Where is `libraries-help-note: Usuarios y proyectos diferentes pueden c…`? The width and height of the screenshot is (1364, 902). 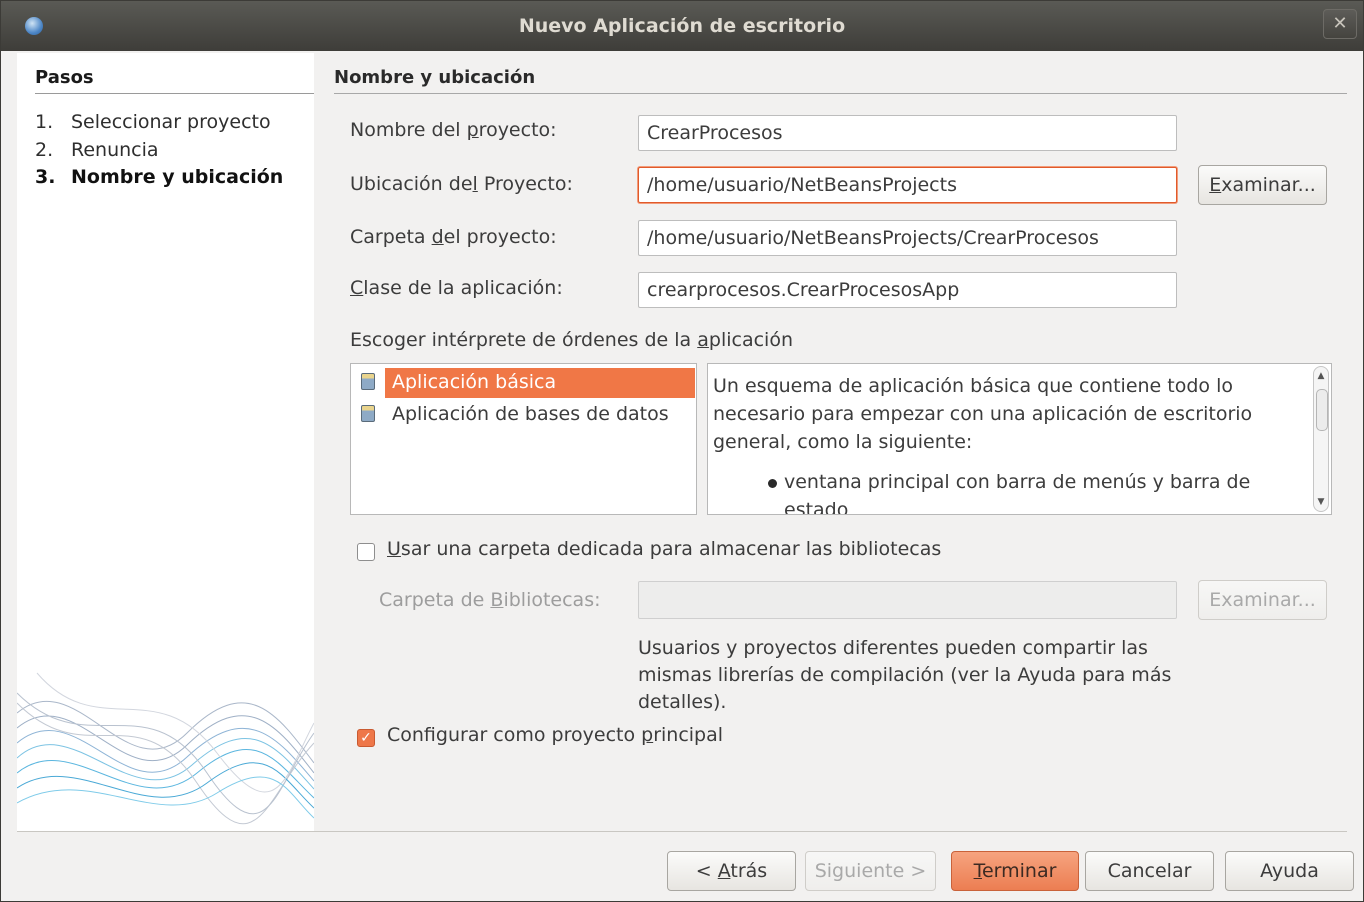
libraries-help-note: Usuarios y proyectos diferentes pueden c… is located at coordinates (905, 675).